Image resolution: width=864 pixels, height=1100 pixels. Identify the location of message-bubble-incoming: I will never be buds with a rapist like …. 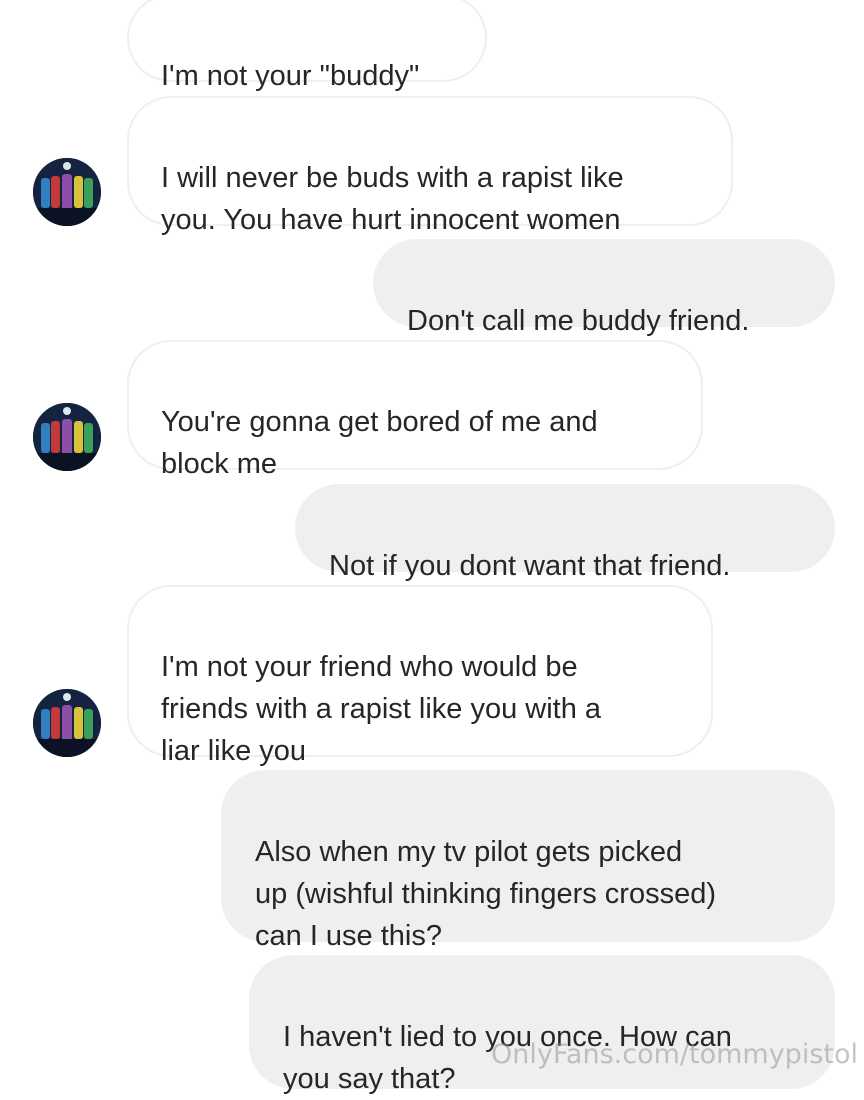
(430, 166).